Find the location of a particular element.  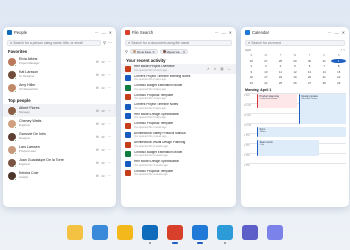

calendar-day: 23 is located at coordinates (251, 83).